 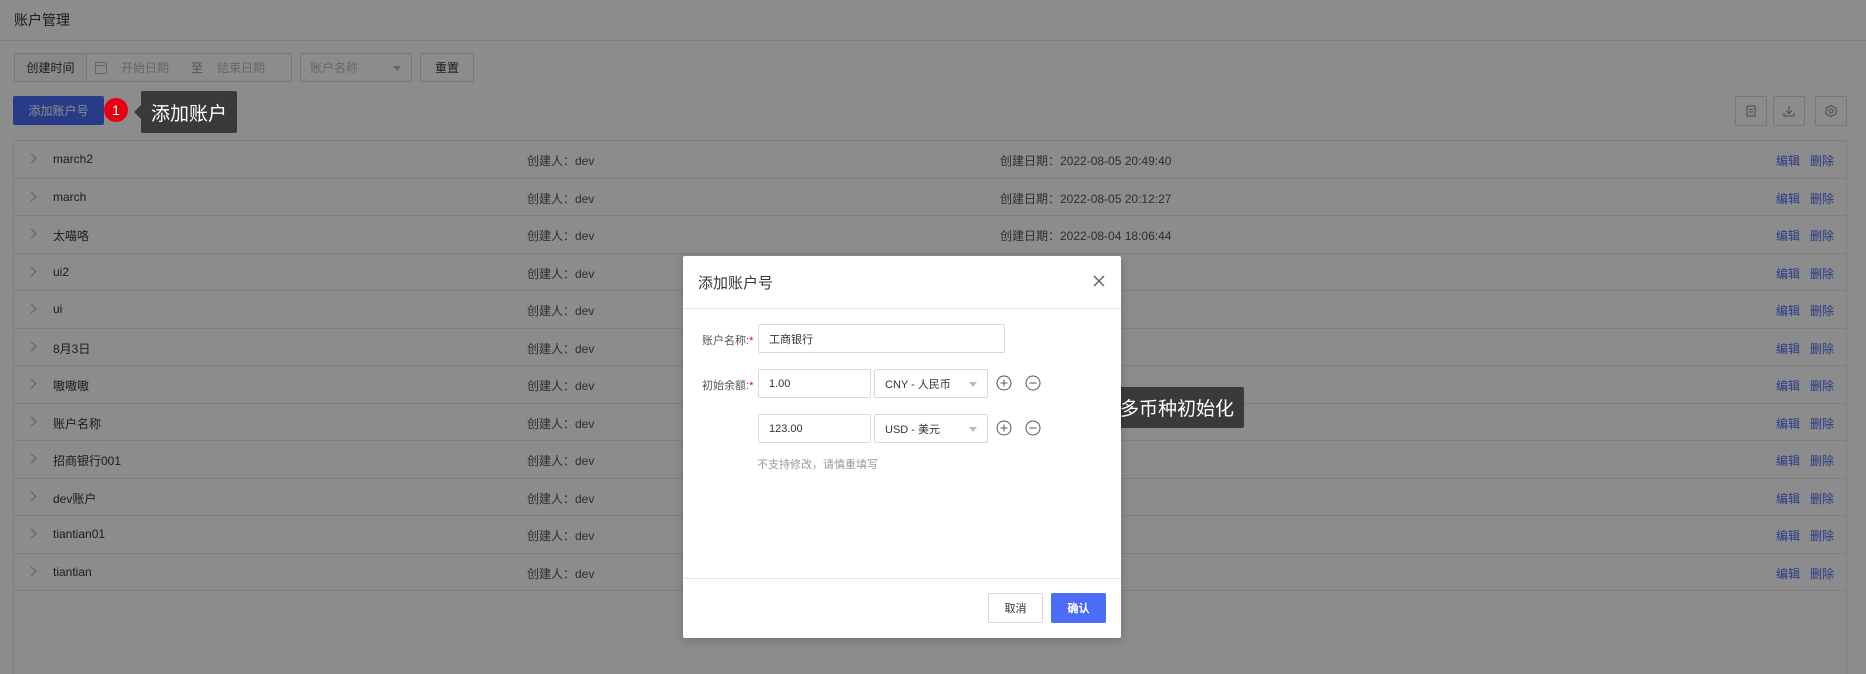 I want to click on confirm-button: 确认, so click(x=1078, y=608).